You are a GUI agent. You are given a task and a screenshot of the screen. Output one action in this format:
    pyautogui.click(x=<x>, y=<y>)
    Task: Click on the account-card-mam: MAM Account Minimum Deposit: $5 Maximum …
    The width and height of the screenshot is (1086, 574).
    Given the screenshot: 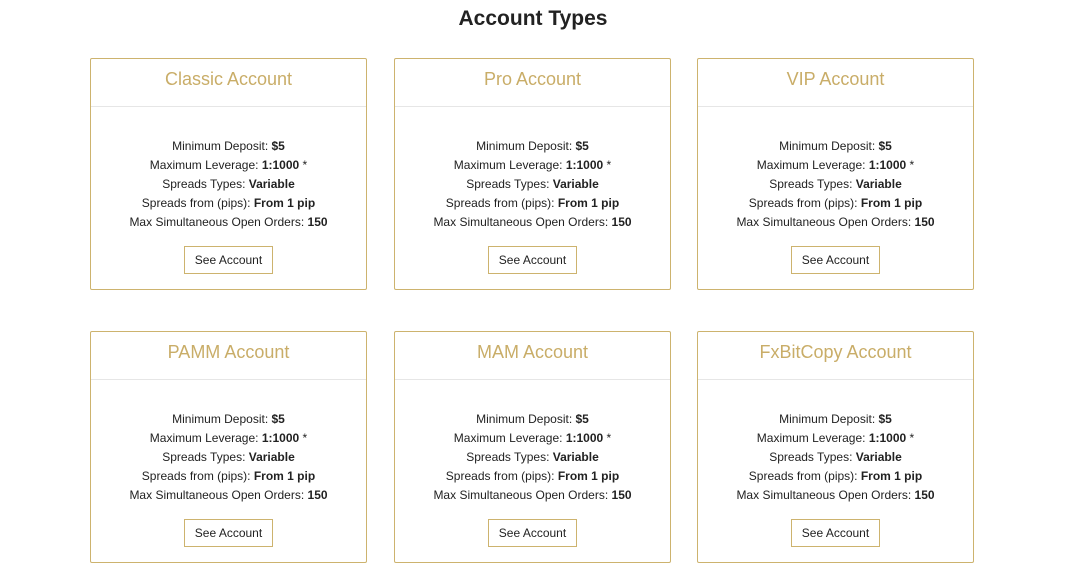 What is the action you would take?
    pyautogui.click(x=532, y=447)
    